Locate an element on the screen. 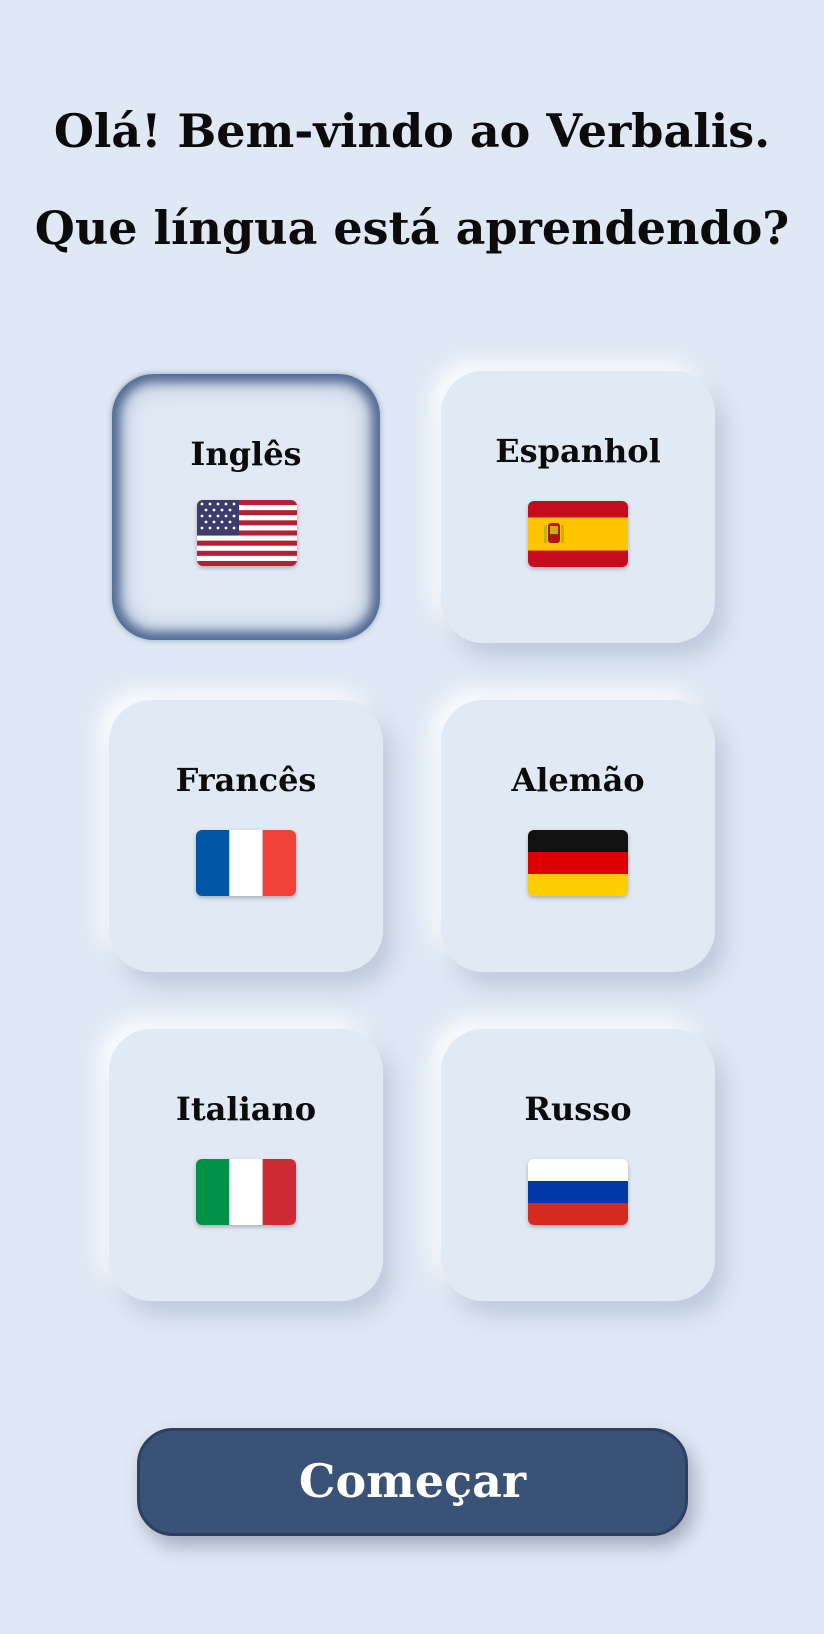 Image resolution: width=824 pixels, height=1634 pixels. language-card-german: Alemão is located at coordinates (578, 836).